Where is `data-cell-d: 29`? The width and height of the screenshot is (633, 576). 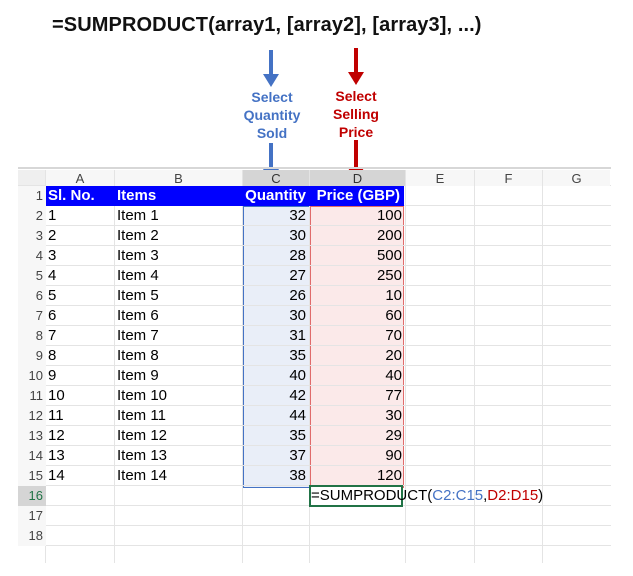 data-cell-d: 29 is located at coordinates (358, 436).